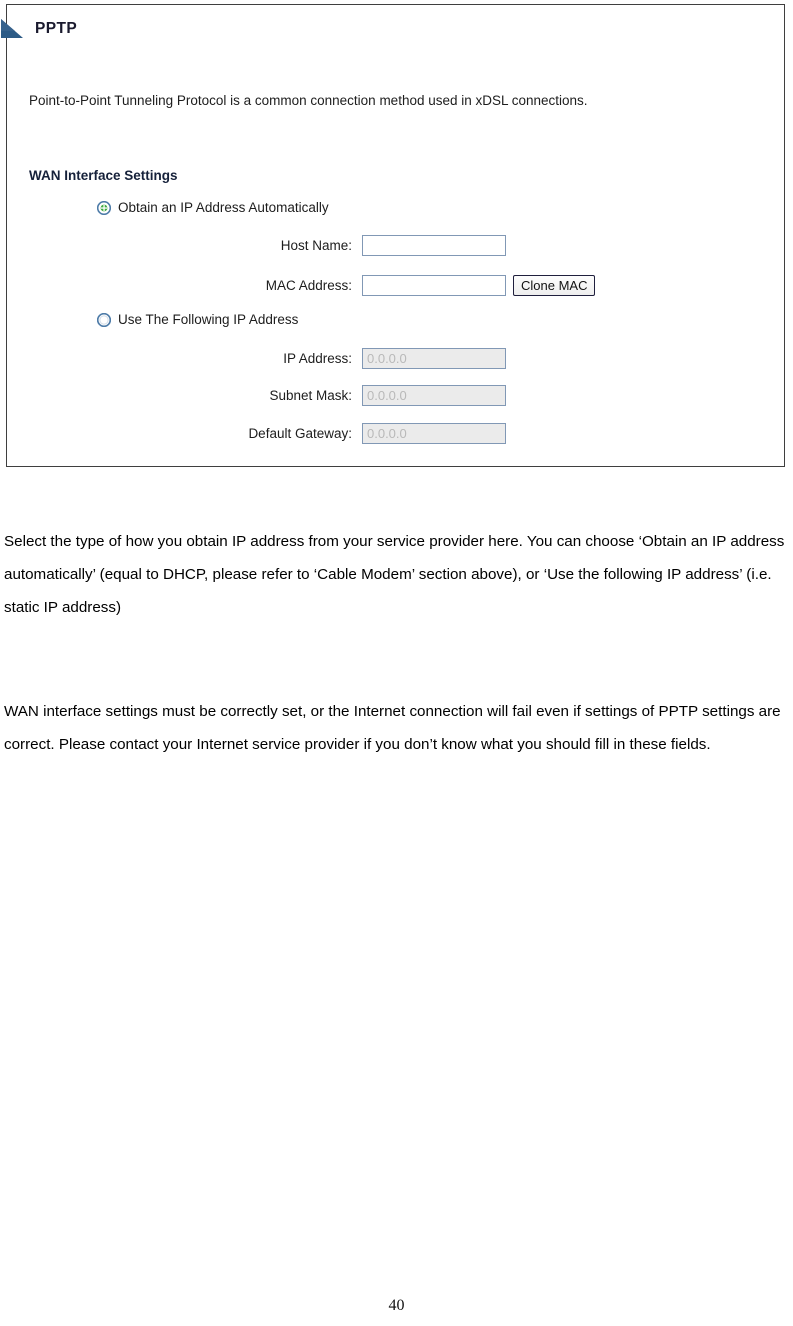 This screenshot has width=793, height=1326. Describe the element at coordinates (56, 28) in the screenshot. I see `page-title: PPTP` at that location.